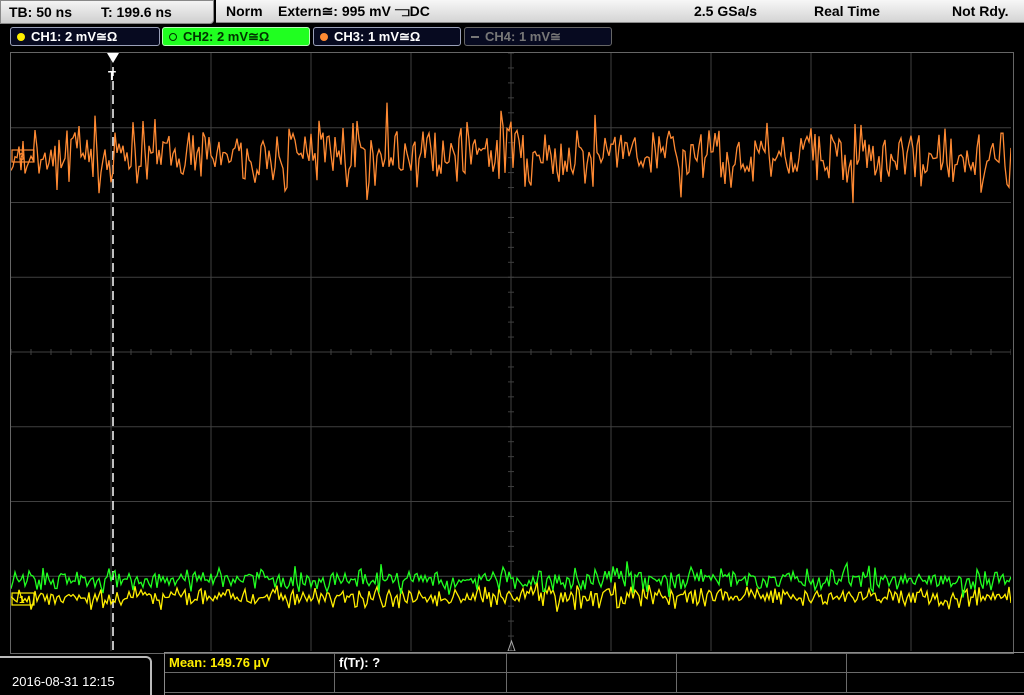 The width and height of the screenshot is (1024, 695). I want to click on channel-4-label: CH4: 1 mV≅, so click(523, 36).